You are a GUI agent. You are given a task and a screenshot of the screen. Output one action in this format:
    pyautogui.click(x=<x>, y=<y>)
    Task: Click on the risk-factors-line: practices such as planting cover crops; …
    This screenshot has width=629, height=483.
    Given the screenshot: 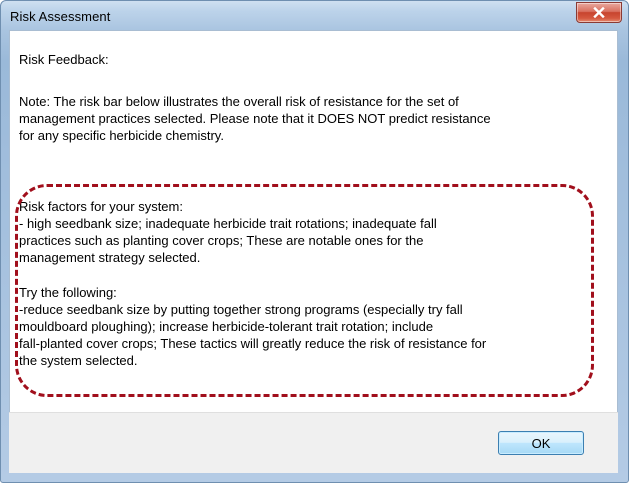 What is the action you would take?
    pyautogui.click(x=221, y=240)
    